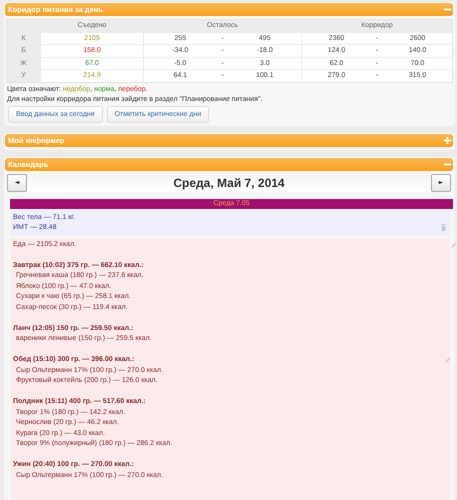 The height and width of the screenshot is (500, 457). Describe the element at coordinates (229, 183) in the screenshot. I see `date-title: Среда, Май 7, 2014` at that location.